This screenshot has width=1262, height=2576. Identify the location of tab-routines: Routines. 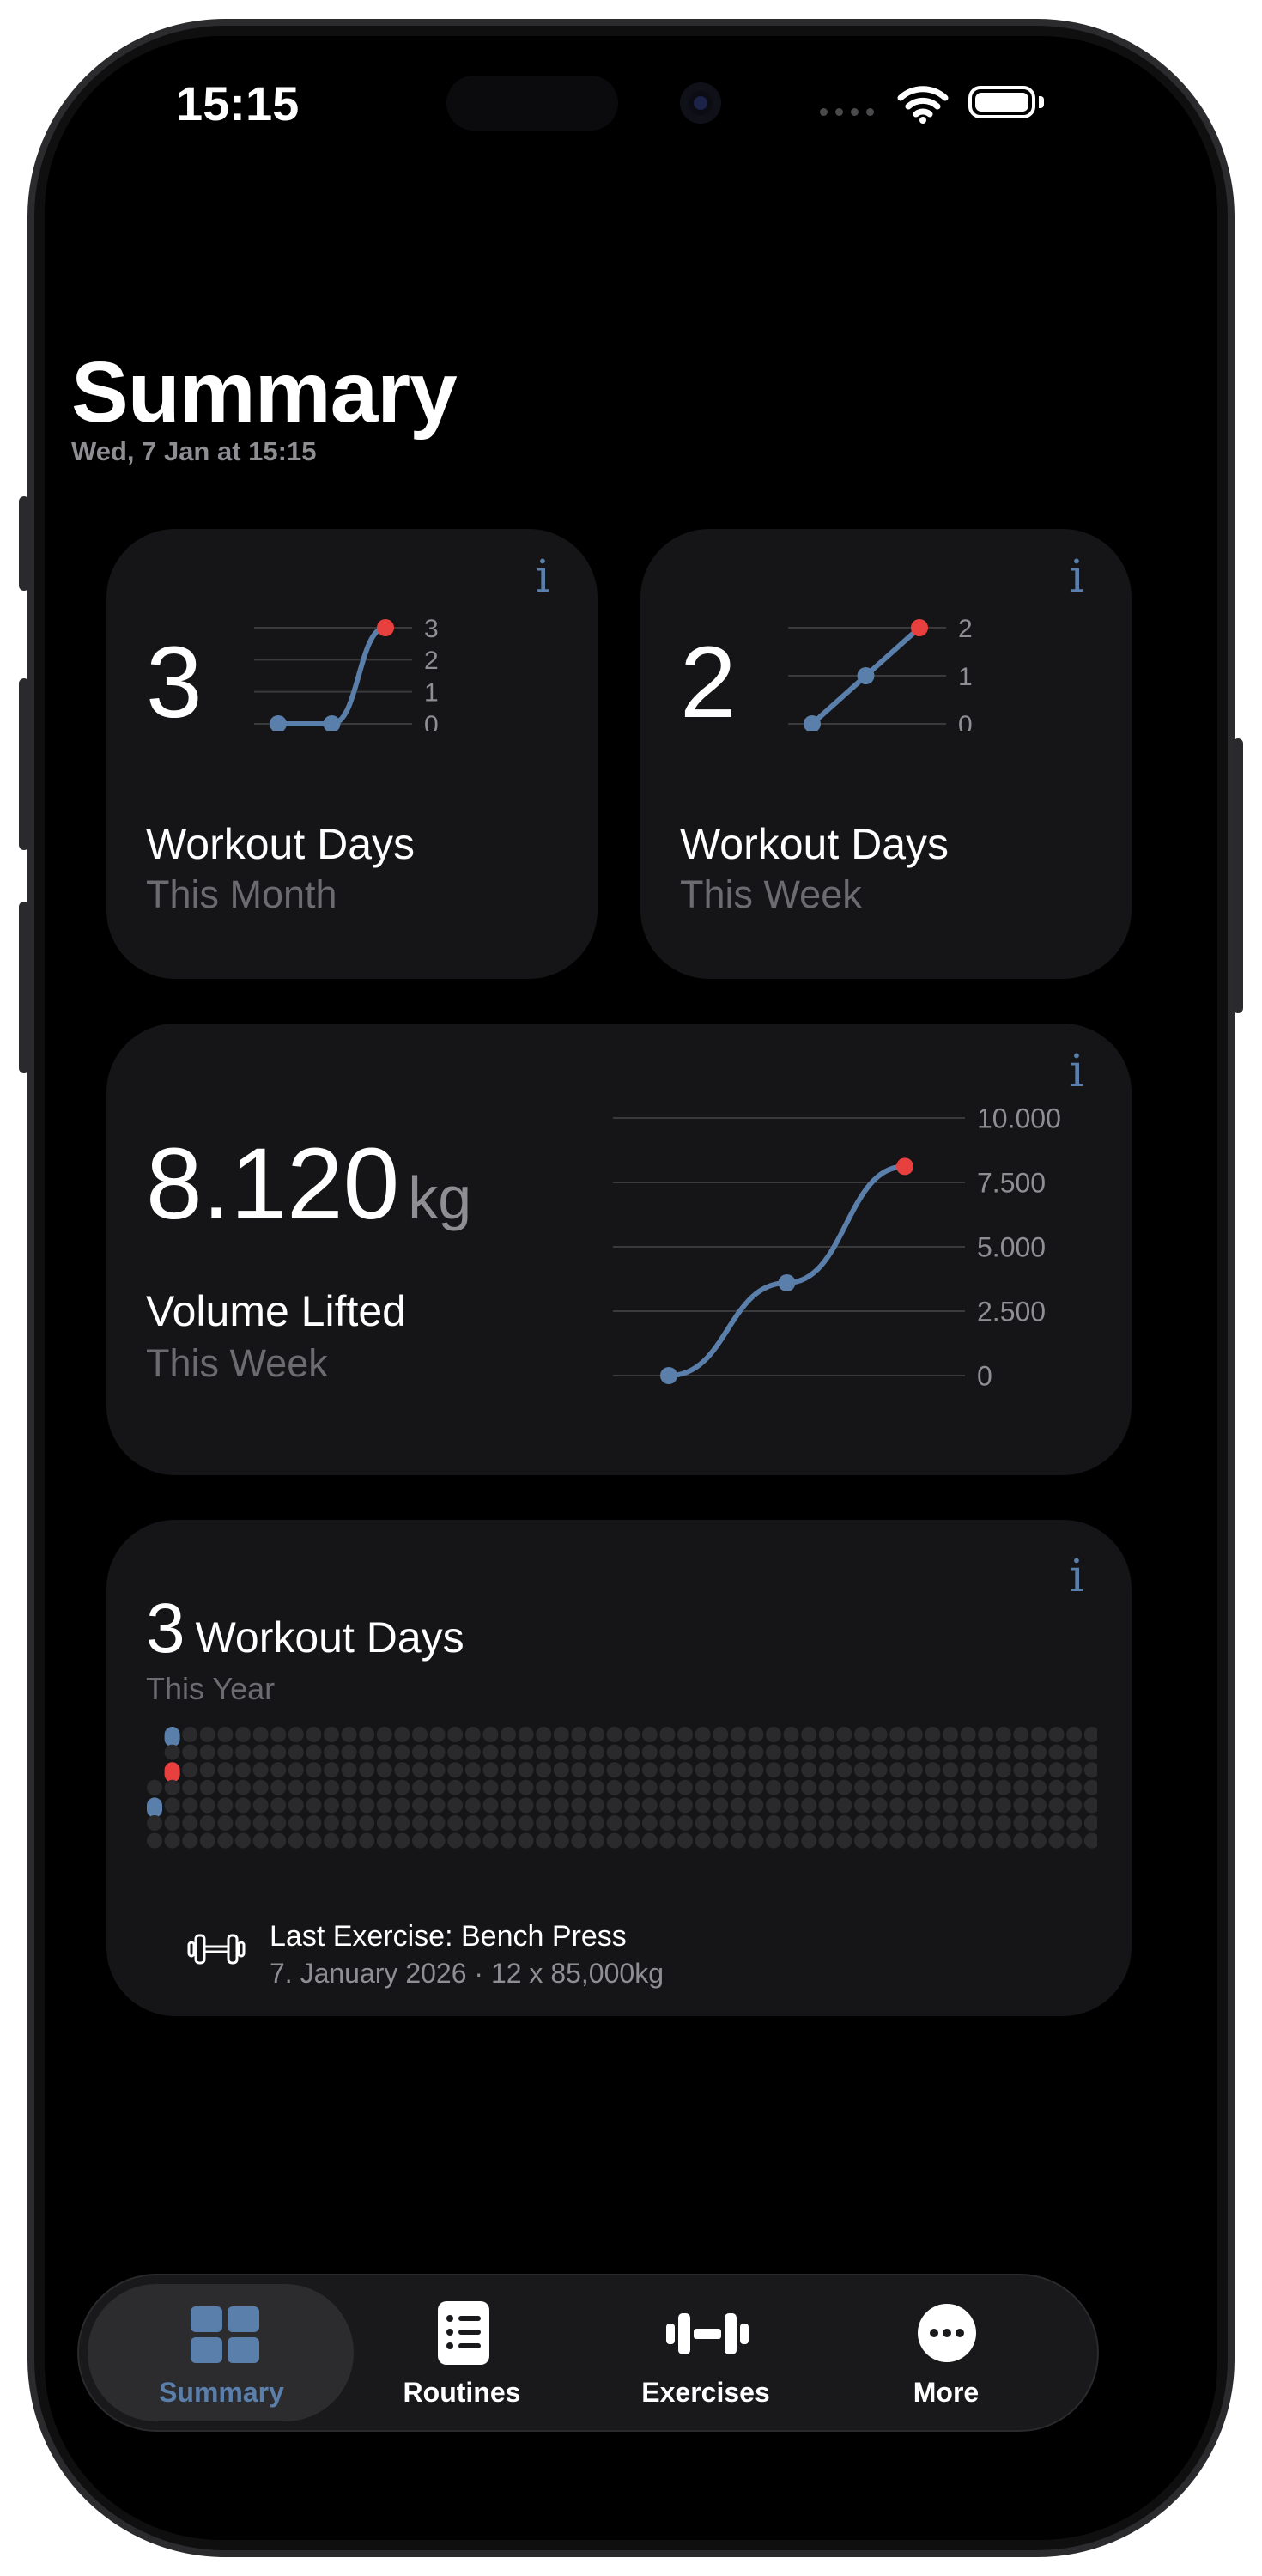
(462, 2353).